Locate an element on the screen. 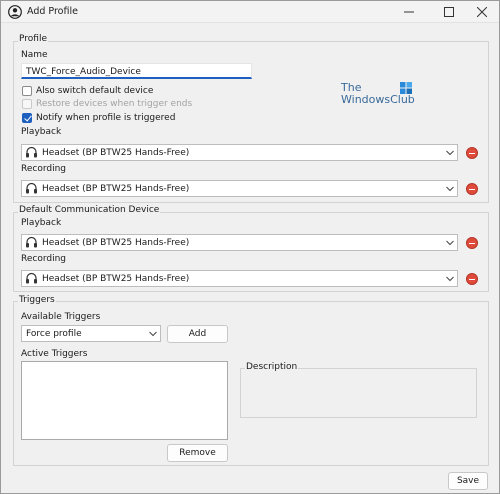 The image size is (500, 494). available-triggers-dropdown: Force profile is located at coordinates (91, 333).